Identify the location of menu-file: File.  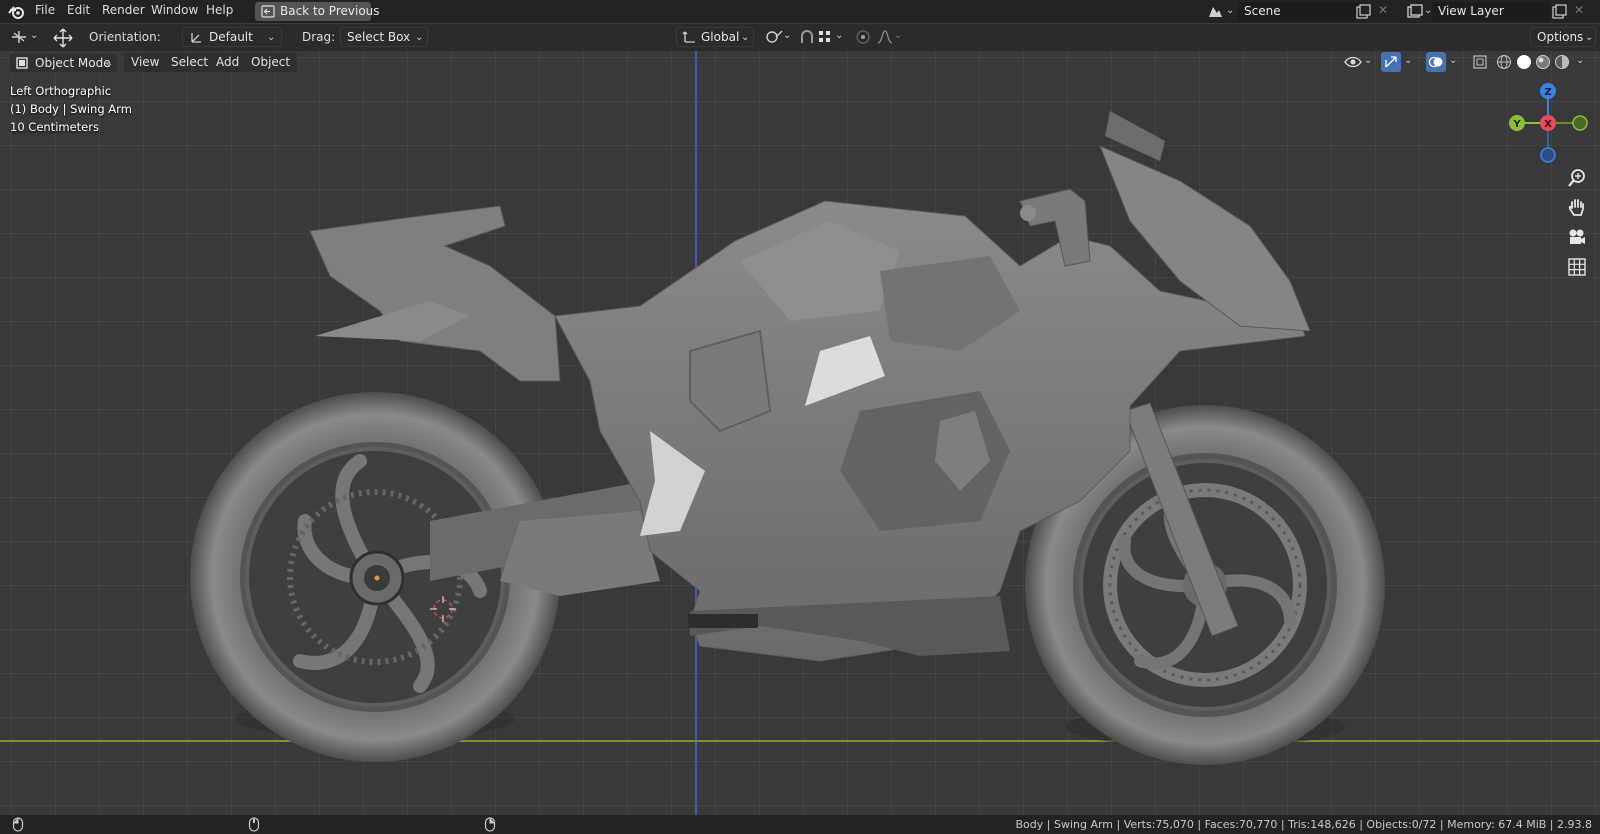
(45, 10).